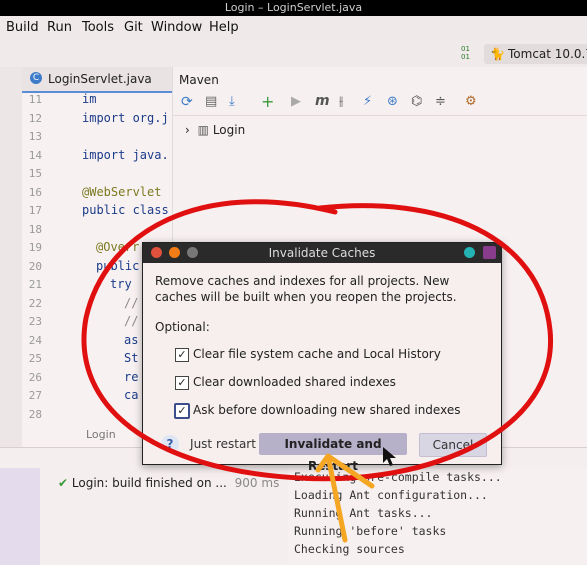 Image resolution: width=587 pixels, height=565 pixels. Describe the element at coordinates (170, 444) in the screenshot. I see `help-button: ?` at that location.